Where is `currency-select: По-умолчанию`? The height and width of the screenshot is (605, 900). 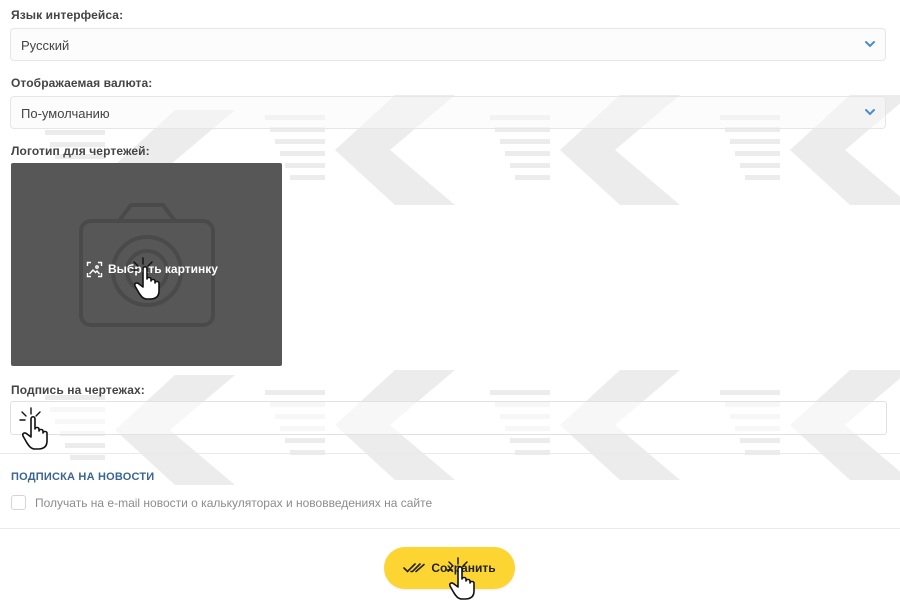
currency-select: По-умолчанию is located at coordinates (448, 112).